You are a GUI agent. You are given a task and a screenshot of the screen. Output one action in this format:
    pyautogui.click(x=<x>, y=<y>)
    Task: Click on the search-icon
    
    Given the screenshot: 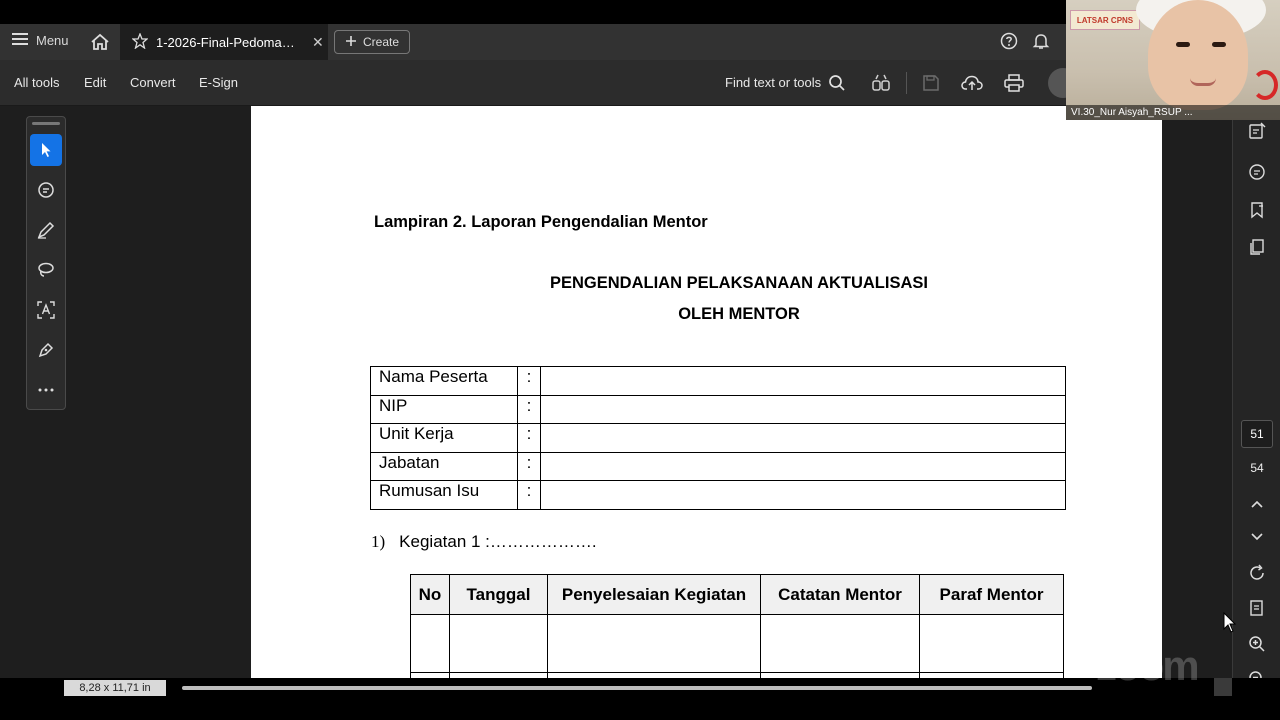 What is the action you would take?
    pyautogui.click(x=837, y=83)
    